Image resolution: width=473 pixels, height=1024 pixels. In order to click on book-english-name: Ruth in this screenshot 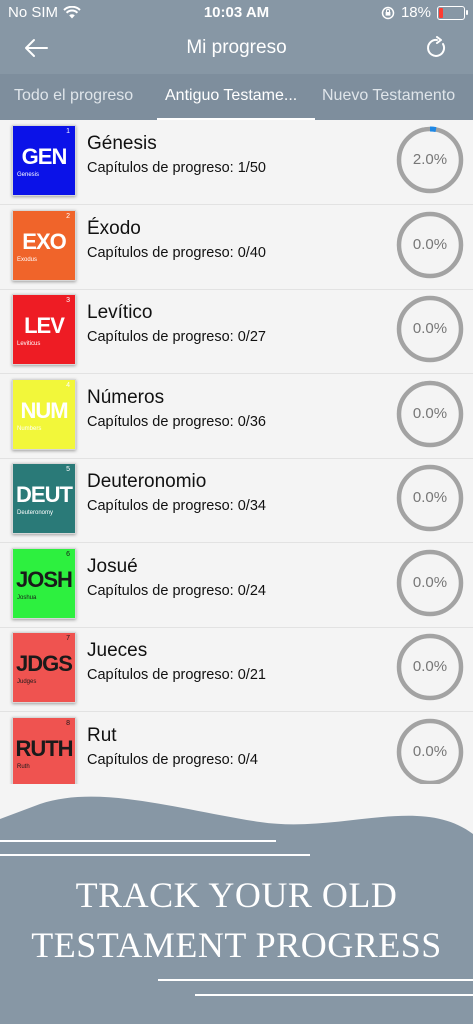, I will do `click(23, 766)`.